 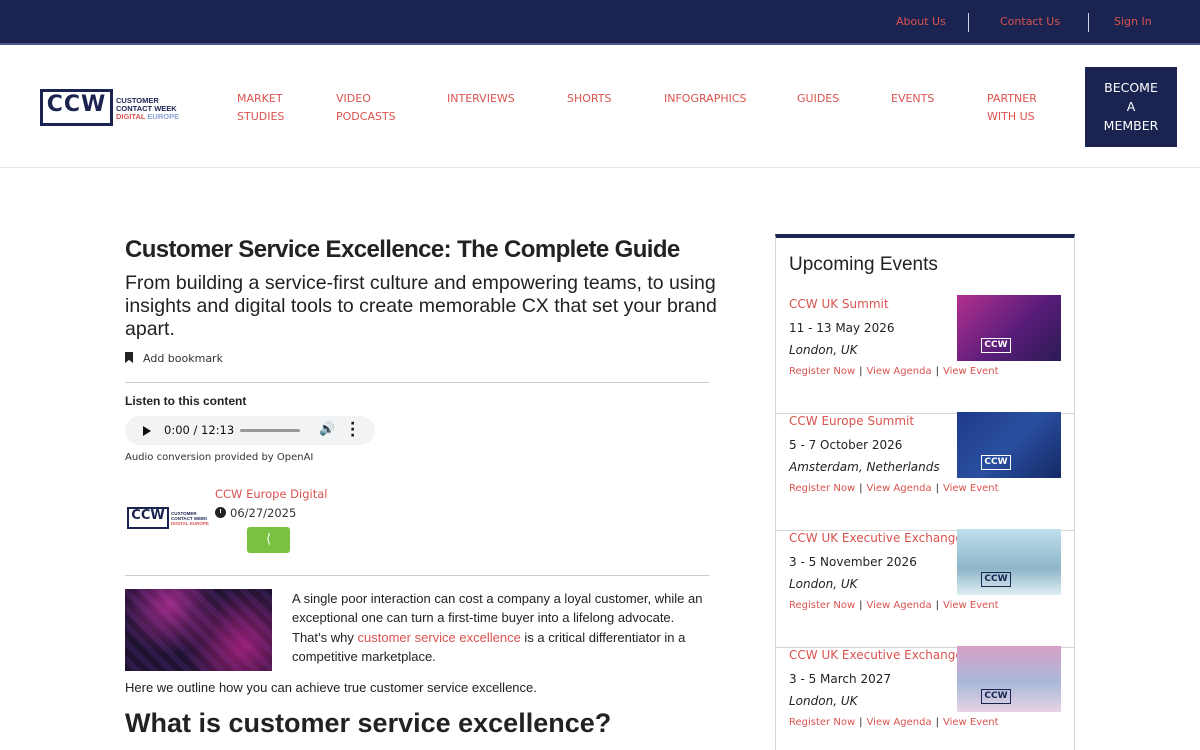 I want to click on logo-mark: CCW, so click(x=76, y=104).